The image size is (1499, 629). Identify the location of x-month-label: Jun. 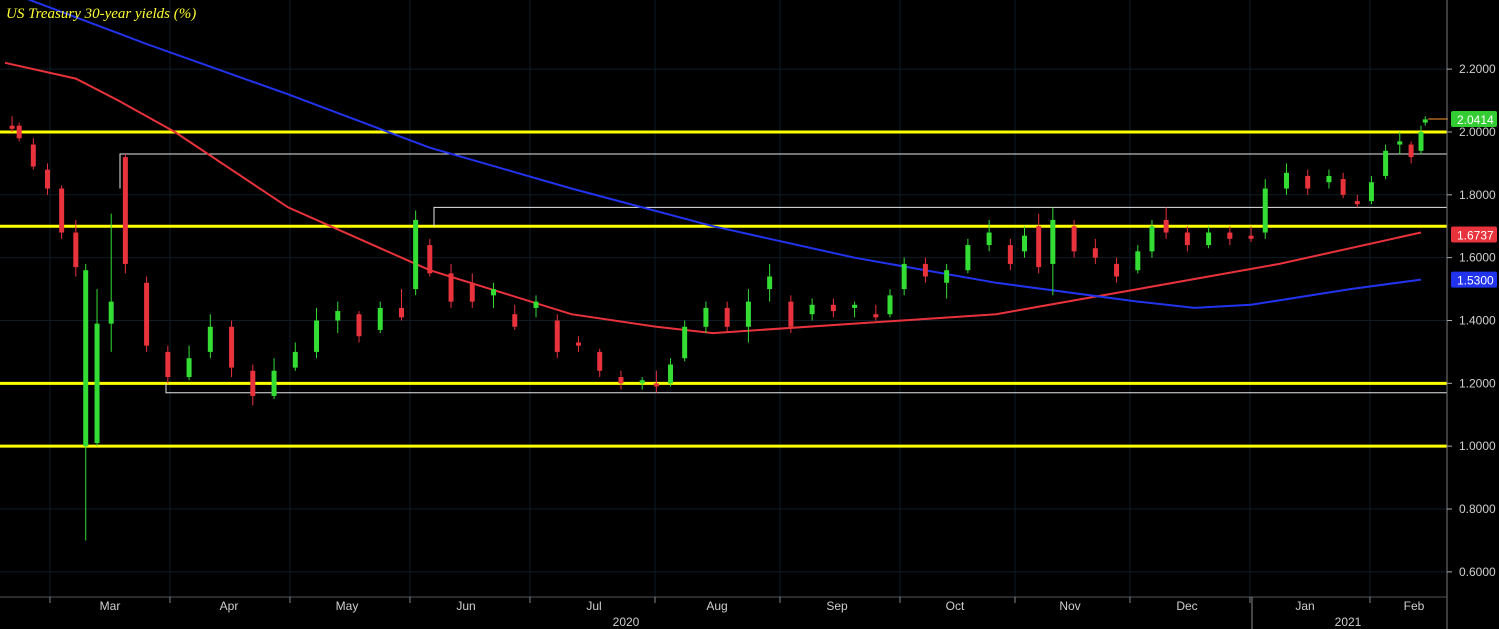
(465, 606).